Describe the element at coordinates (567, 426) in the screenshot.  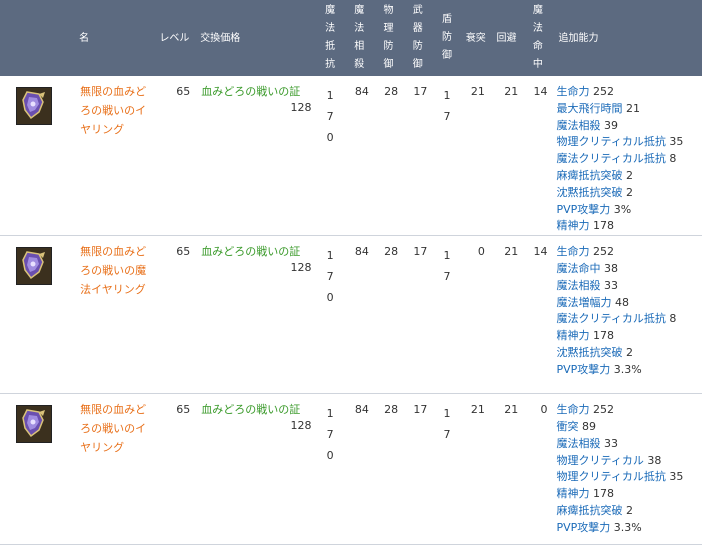
I see `bonus-effect-name: 衝突` at that location.